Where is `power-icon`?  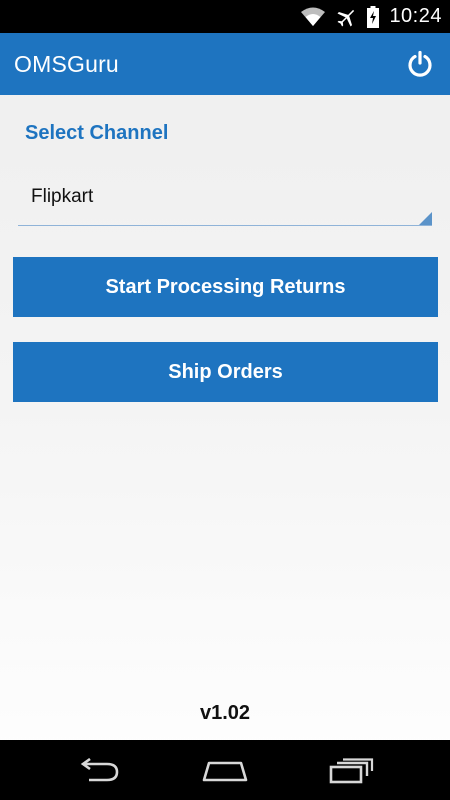
power-icon is located at coordinates (420, 64).